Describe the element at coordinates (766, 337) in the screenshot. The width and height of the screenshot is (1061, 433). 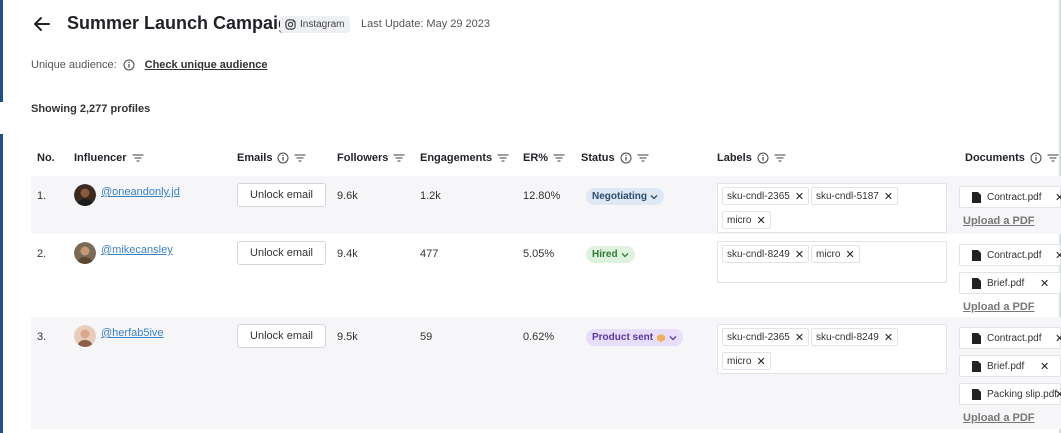
I see `label-chip: sku-cndl-2365 ✕` at that location.